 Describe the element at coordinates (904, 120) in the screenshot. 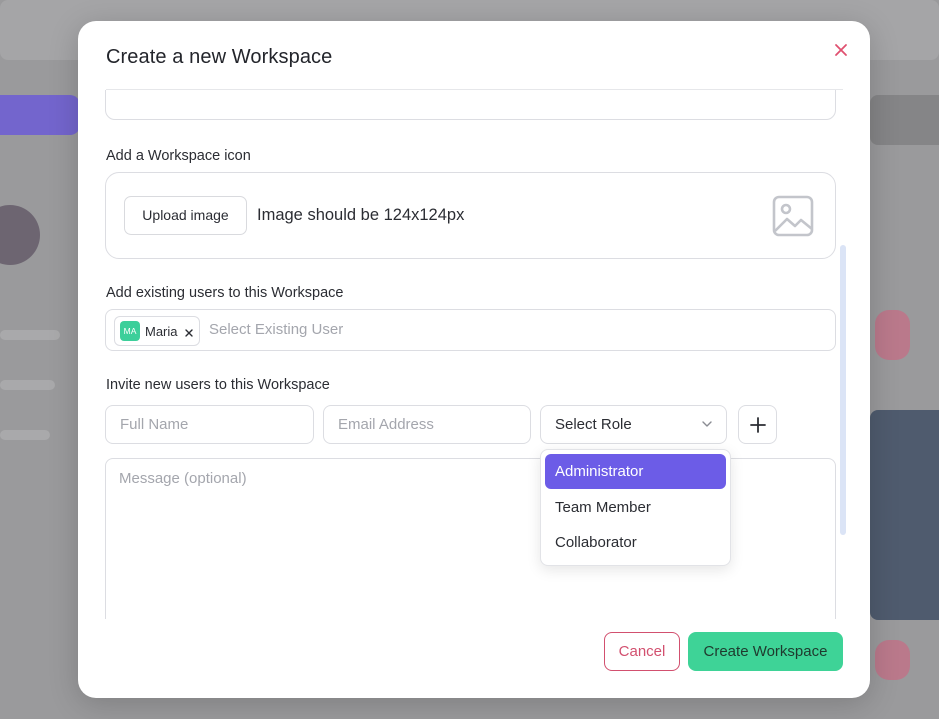

I see `background-panel` at that location.